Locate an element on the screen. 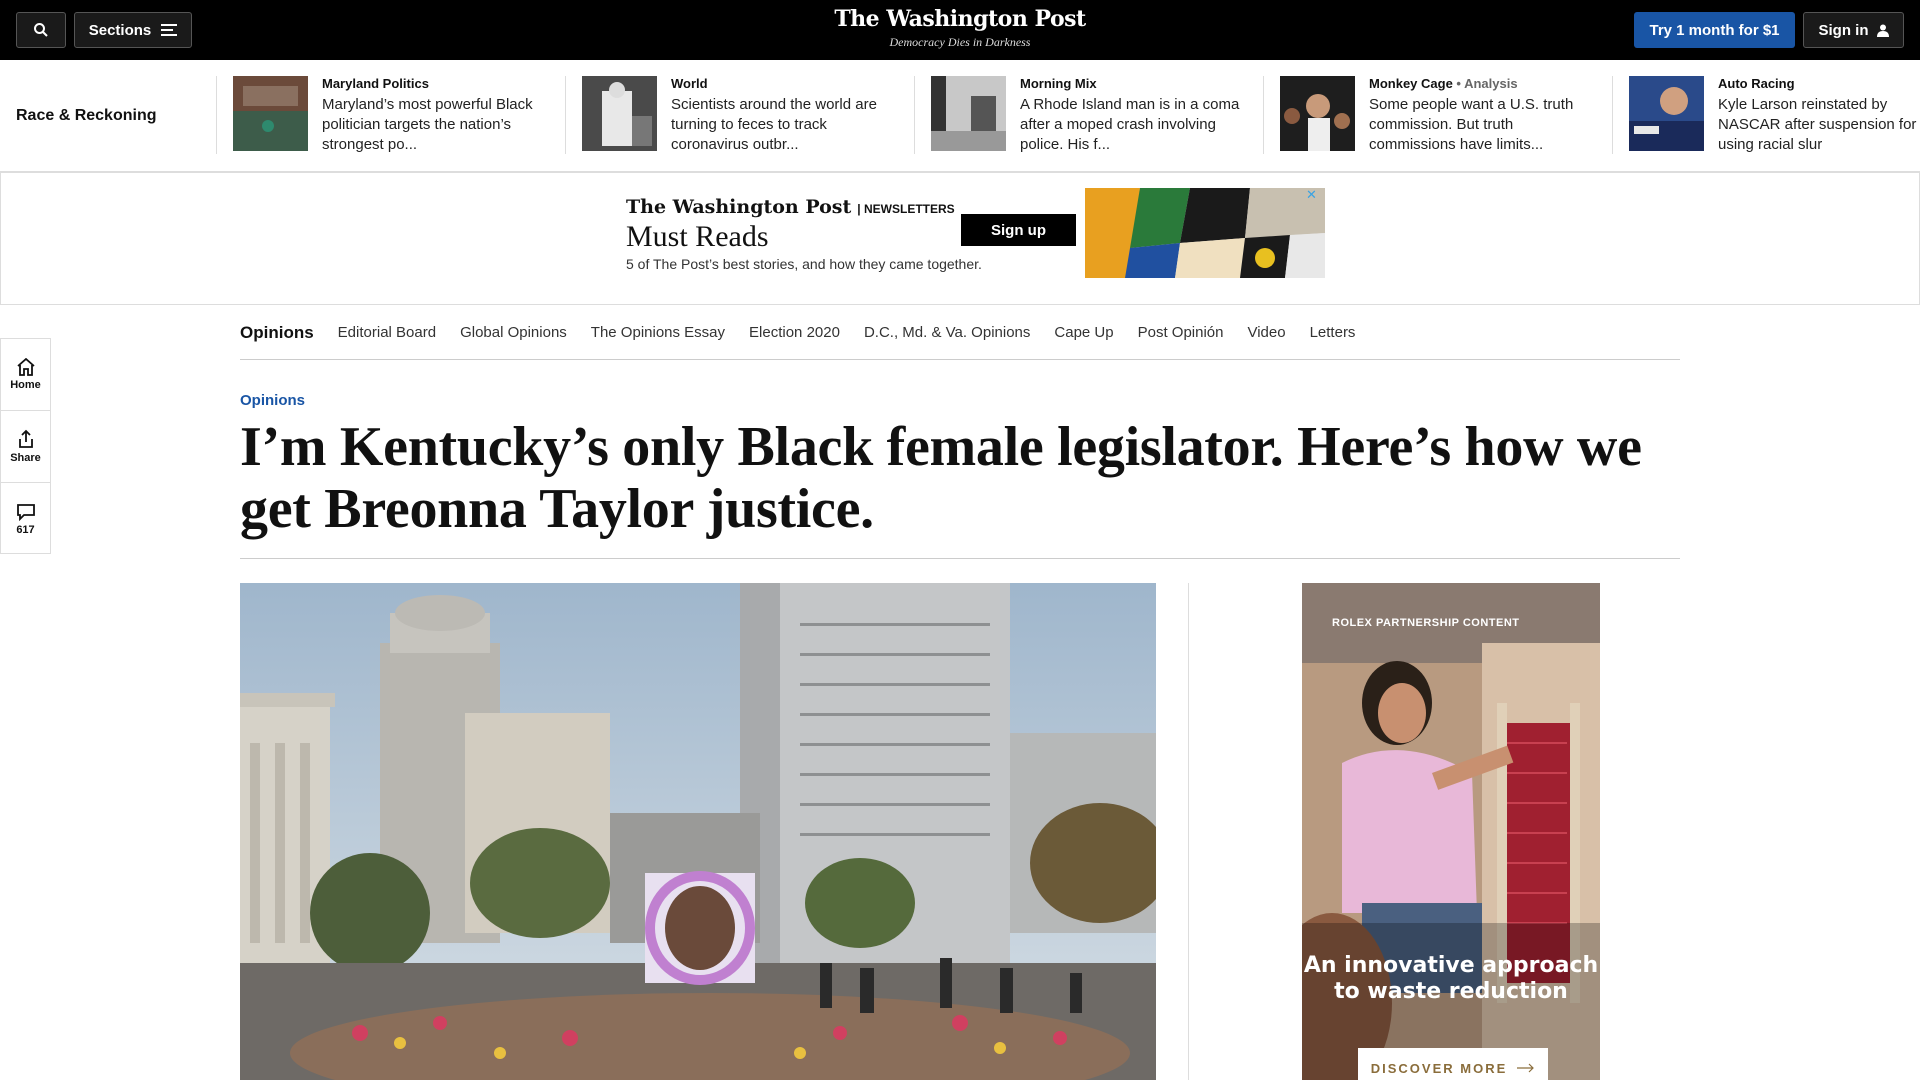 This screenshot has width=1920, height=1080. sections-label: Sections is located at coordinates (120, 30).